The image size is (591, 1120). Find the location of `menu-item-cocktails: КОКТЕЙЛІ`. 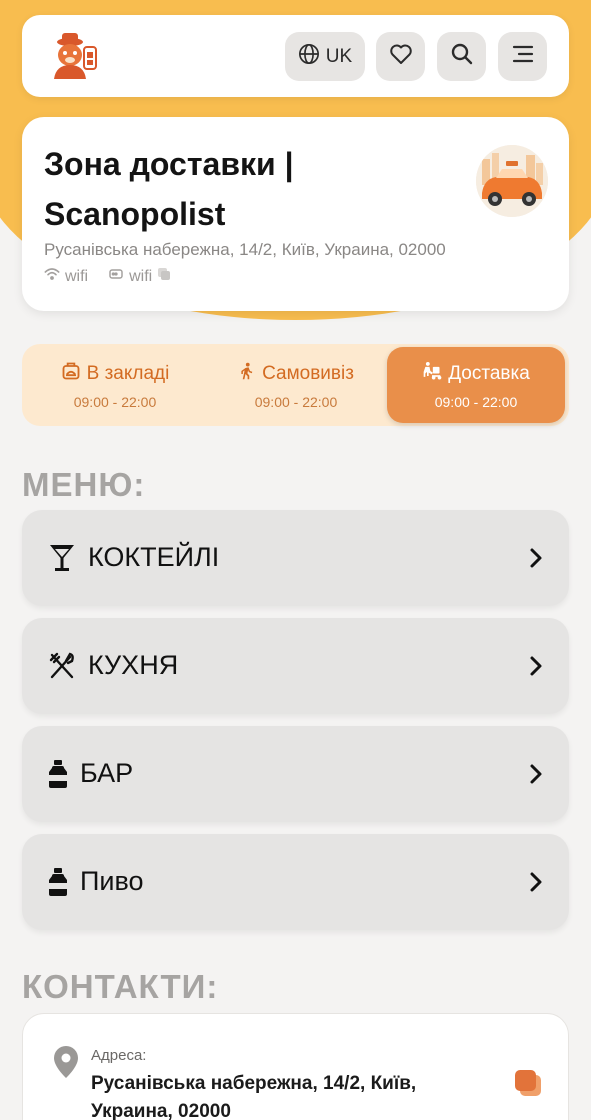

menu-item-cocktails: КОКТЕЙЛІ is located at coordinates (295, 558).